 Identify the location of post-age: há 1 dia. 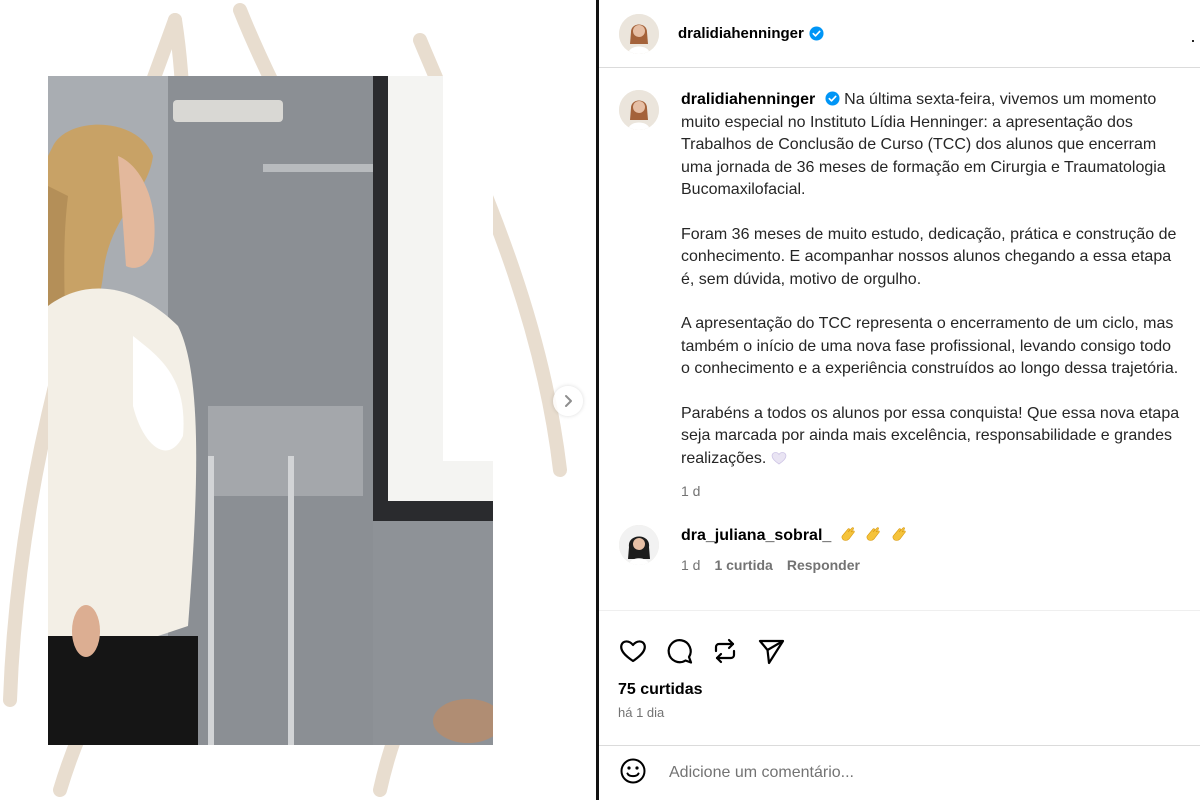
(641, 712).